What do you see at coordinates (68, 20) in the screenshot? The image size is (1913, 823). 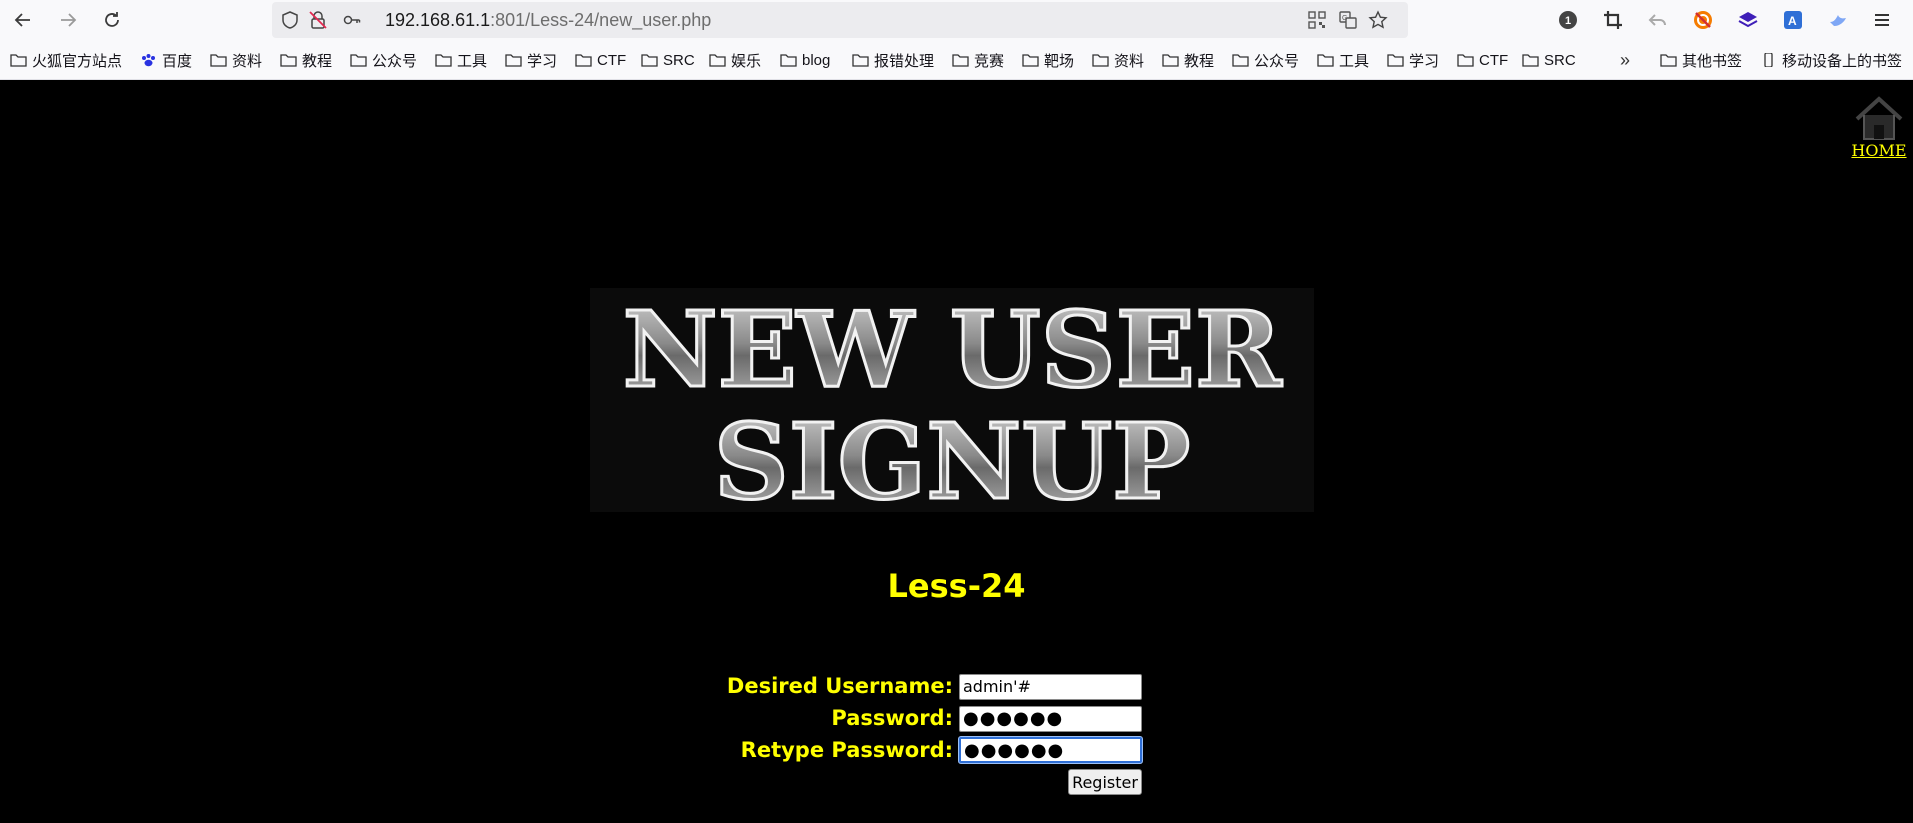 I see `forward-button` at bounding box center [68, 20].